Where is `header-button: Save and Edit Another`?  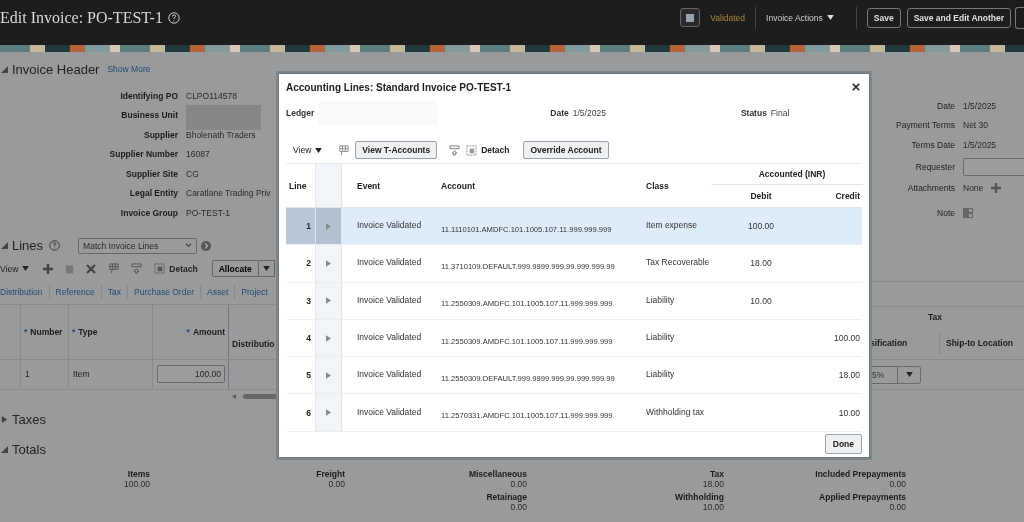
header-button: Save and Edit Another is located at coordinates (958, 17).